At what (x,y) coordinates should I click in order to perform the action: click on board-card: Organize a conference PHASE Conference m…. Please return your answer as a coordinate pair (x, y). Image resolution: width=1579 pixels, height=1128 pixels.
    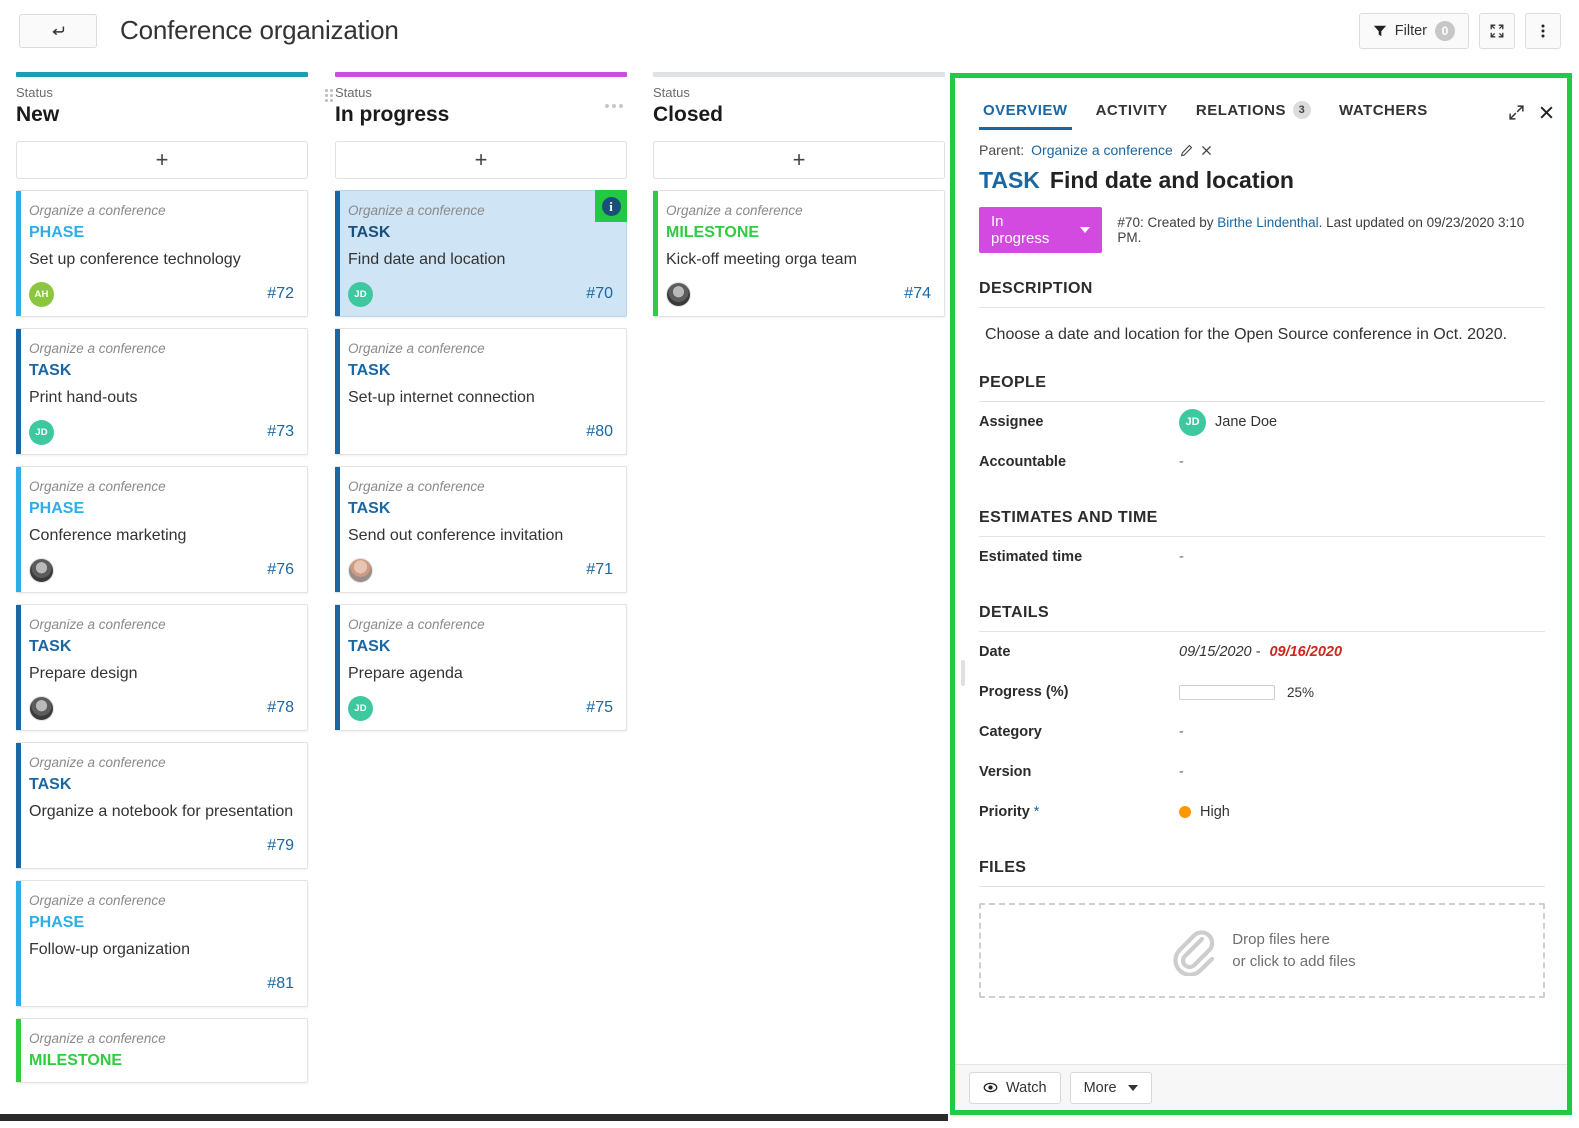
    Looking at the image, I should click on (162, 529).